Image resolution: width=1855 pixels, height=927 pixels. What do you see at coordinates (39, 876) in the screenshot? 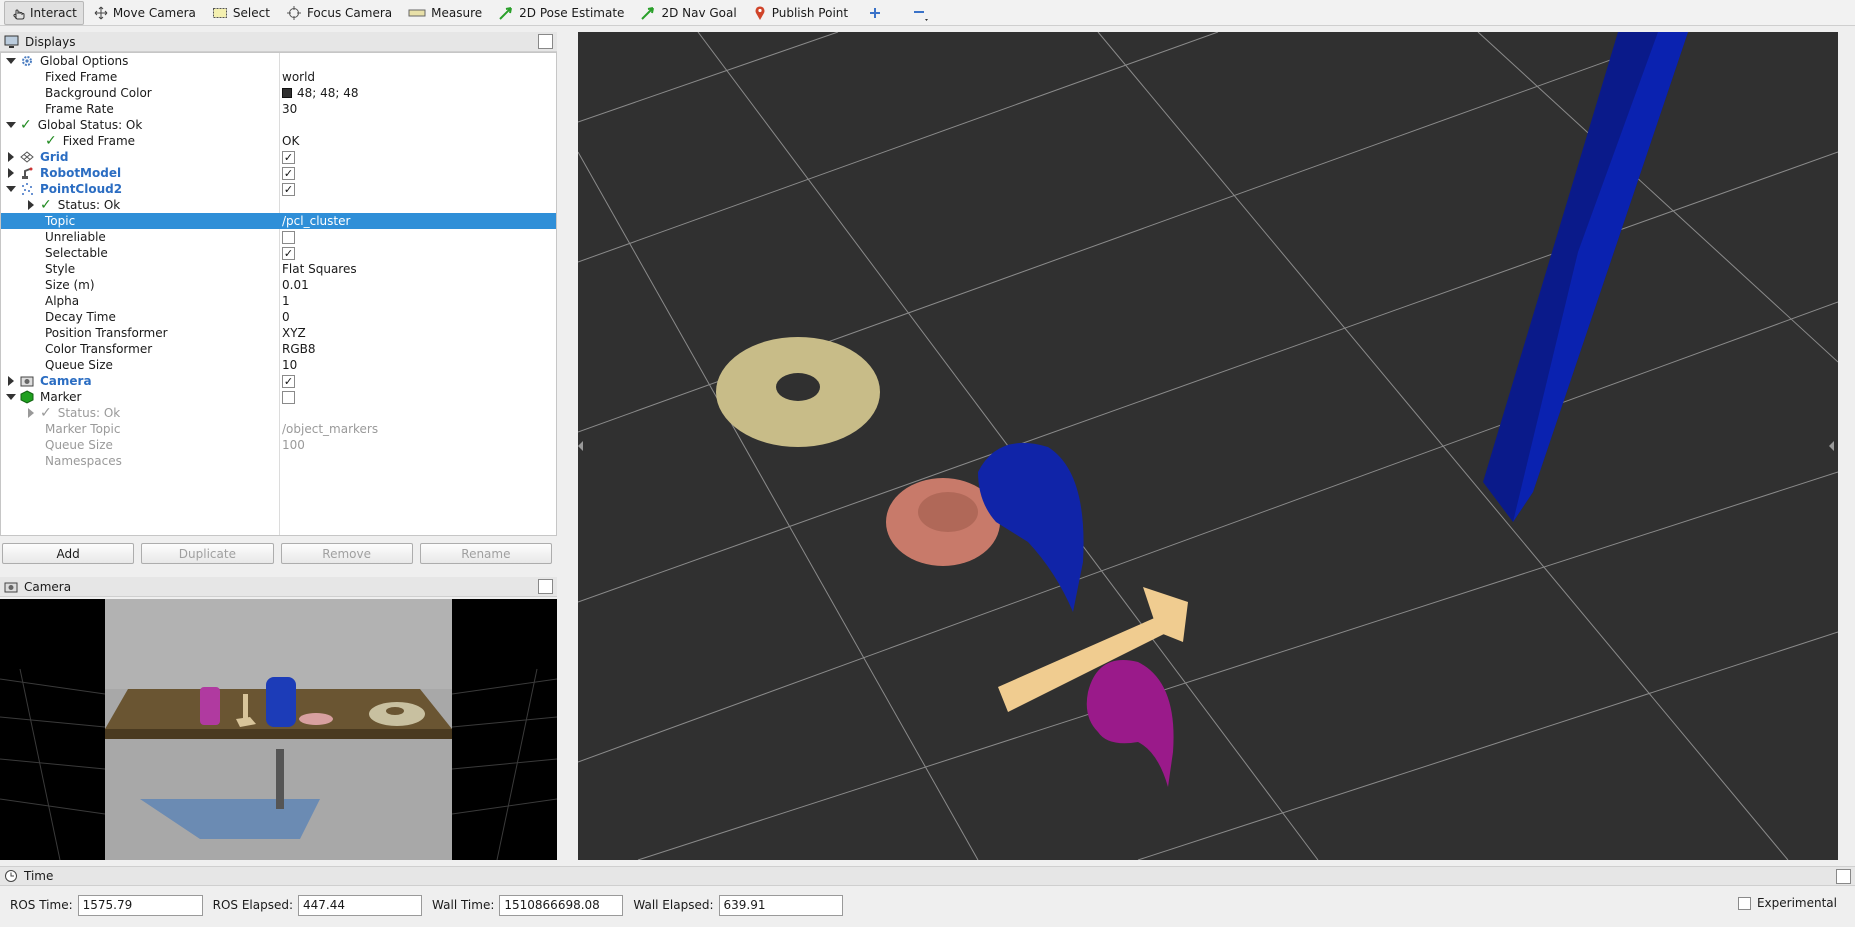
I see `time-title: Time` at bounding box center [39, 876].